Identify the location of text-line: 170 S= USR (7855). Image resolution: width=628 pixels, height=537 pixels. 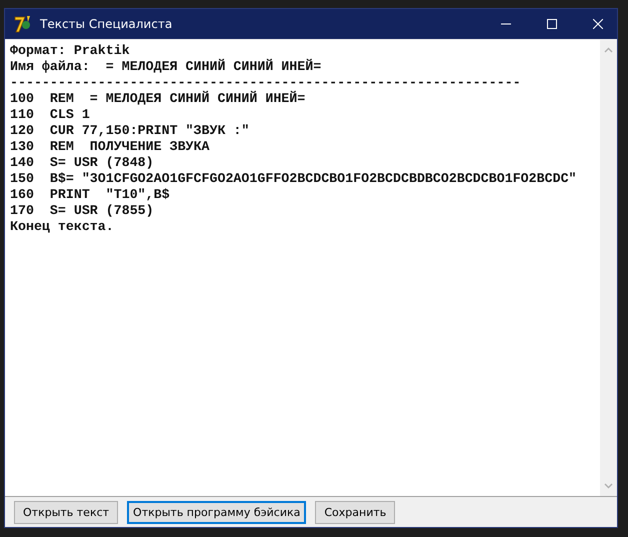
(82, 211).